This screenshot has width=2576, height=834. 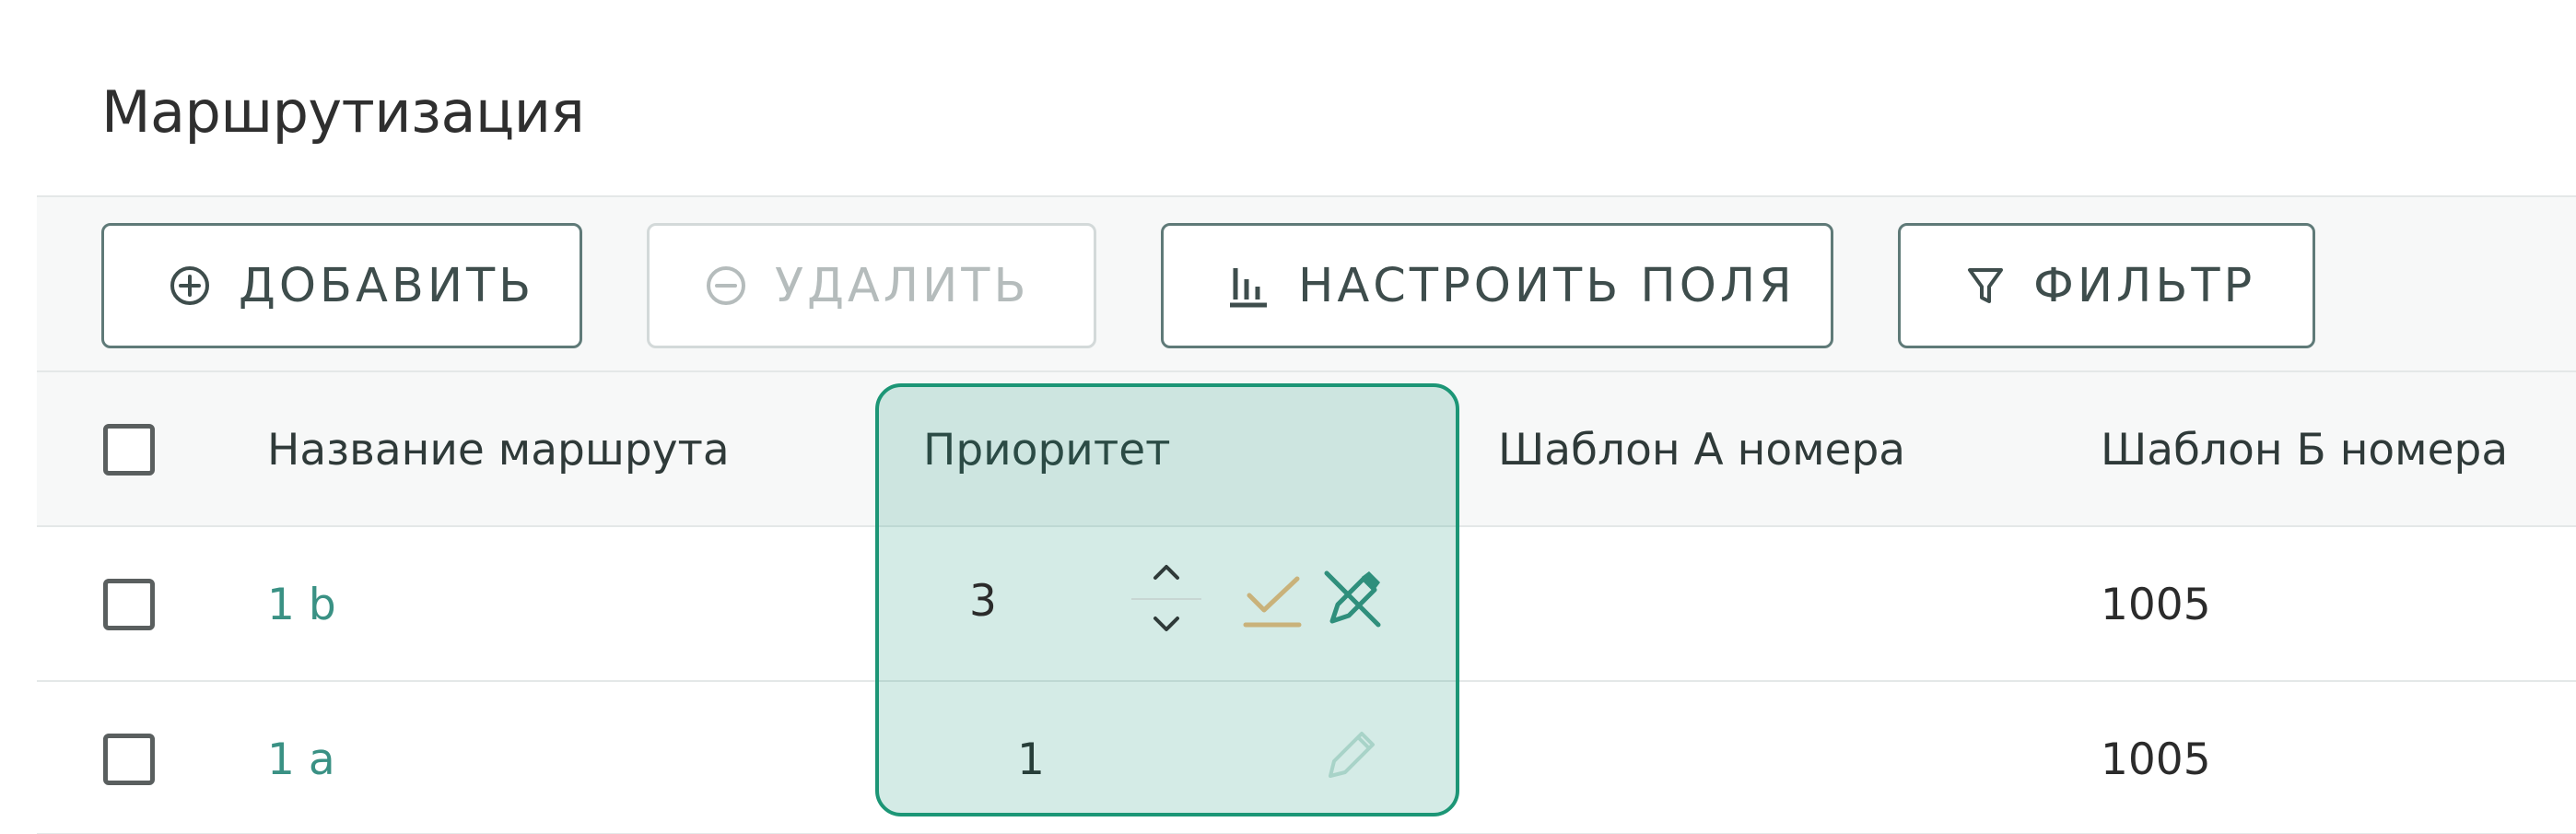 I want to click on chevron-up-icon, so click(x=1166, y=573).